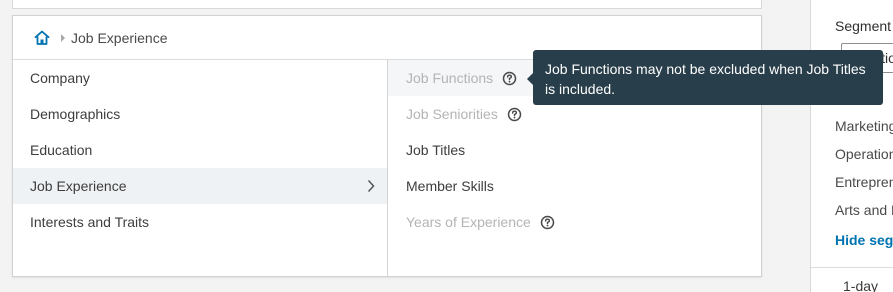 The width and height of the screenshot is (893, 292). I want to click on subcategory-label: Member Skills, so click(450, 186).